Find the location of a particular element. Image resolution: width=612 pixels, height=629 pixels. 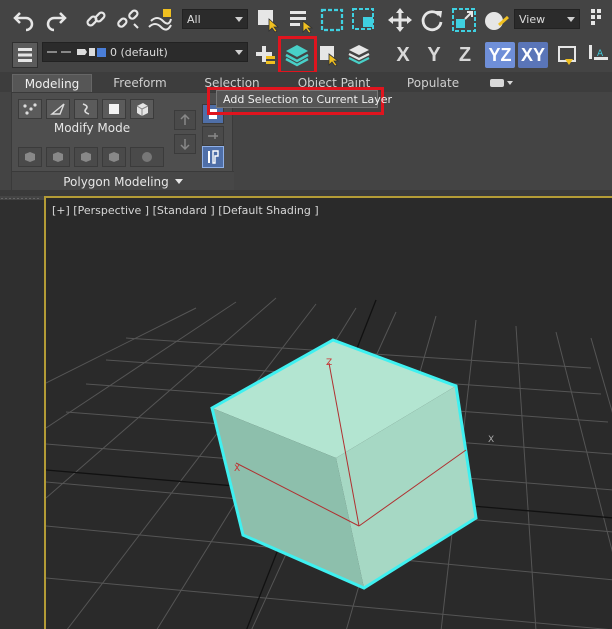

layer-dropdown: 0 (default) is located at coordinates (145, 52).